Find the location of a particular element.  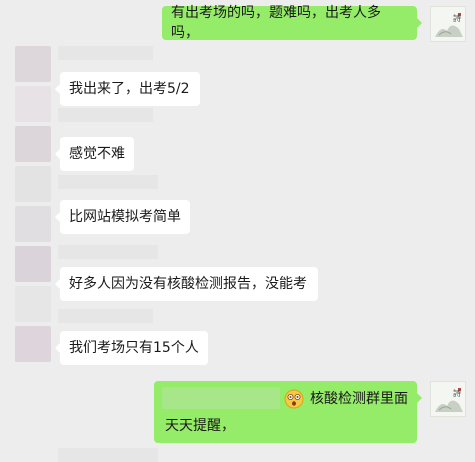

message-text: 感觉不难 is located at coordinates (97, 154).